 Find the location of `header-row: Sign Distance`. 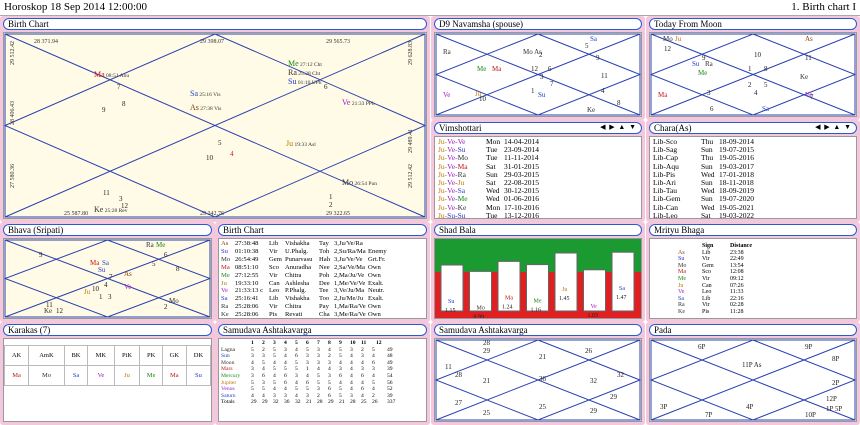

header-row: Sign Distance is located at coordinates (767, 246).